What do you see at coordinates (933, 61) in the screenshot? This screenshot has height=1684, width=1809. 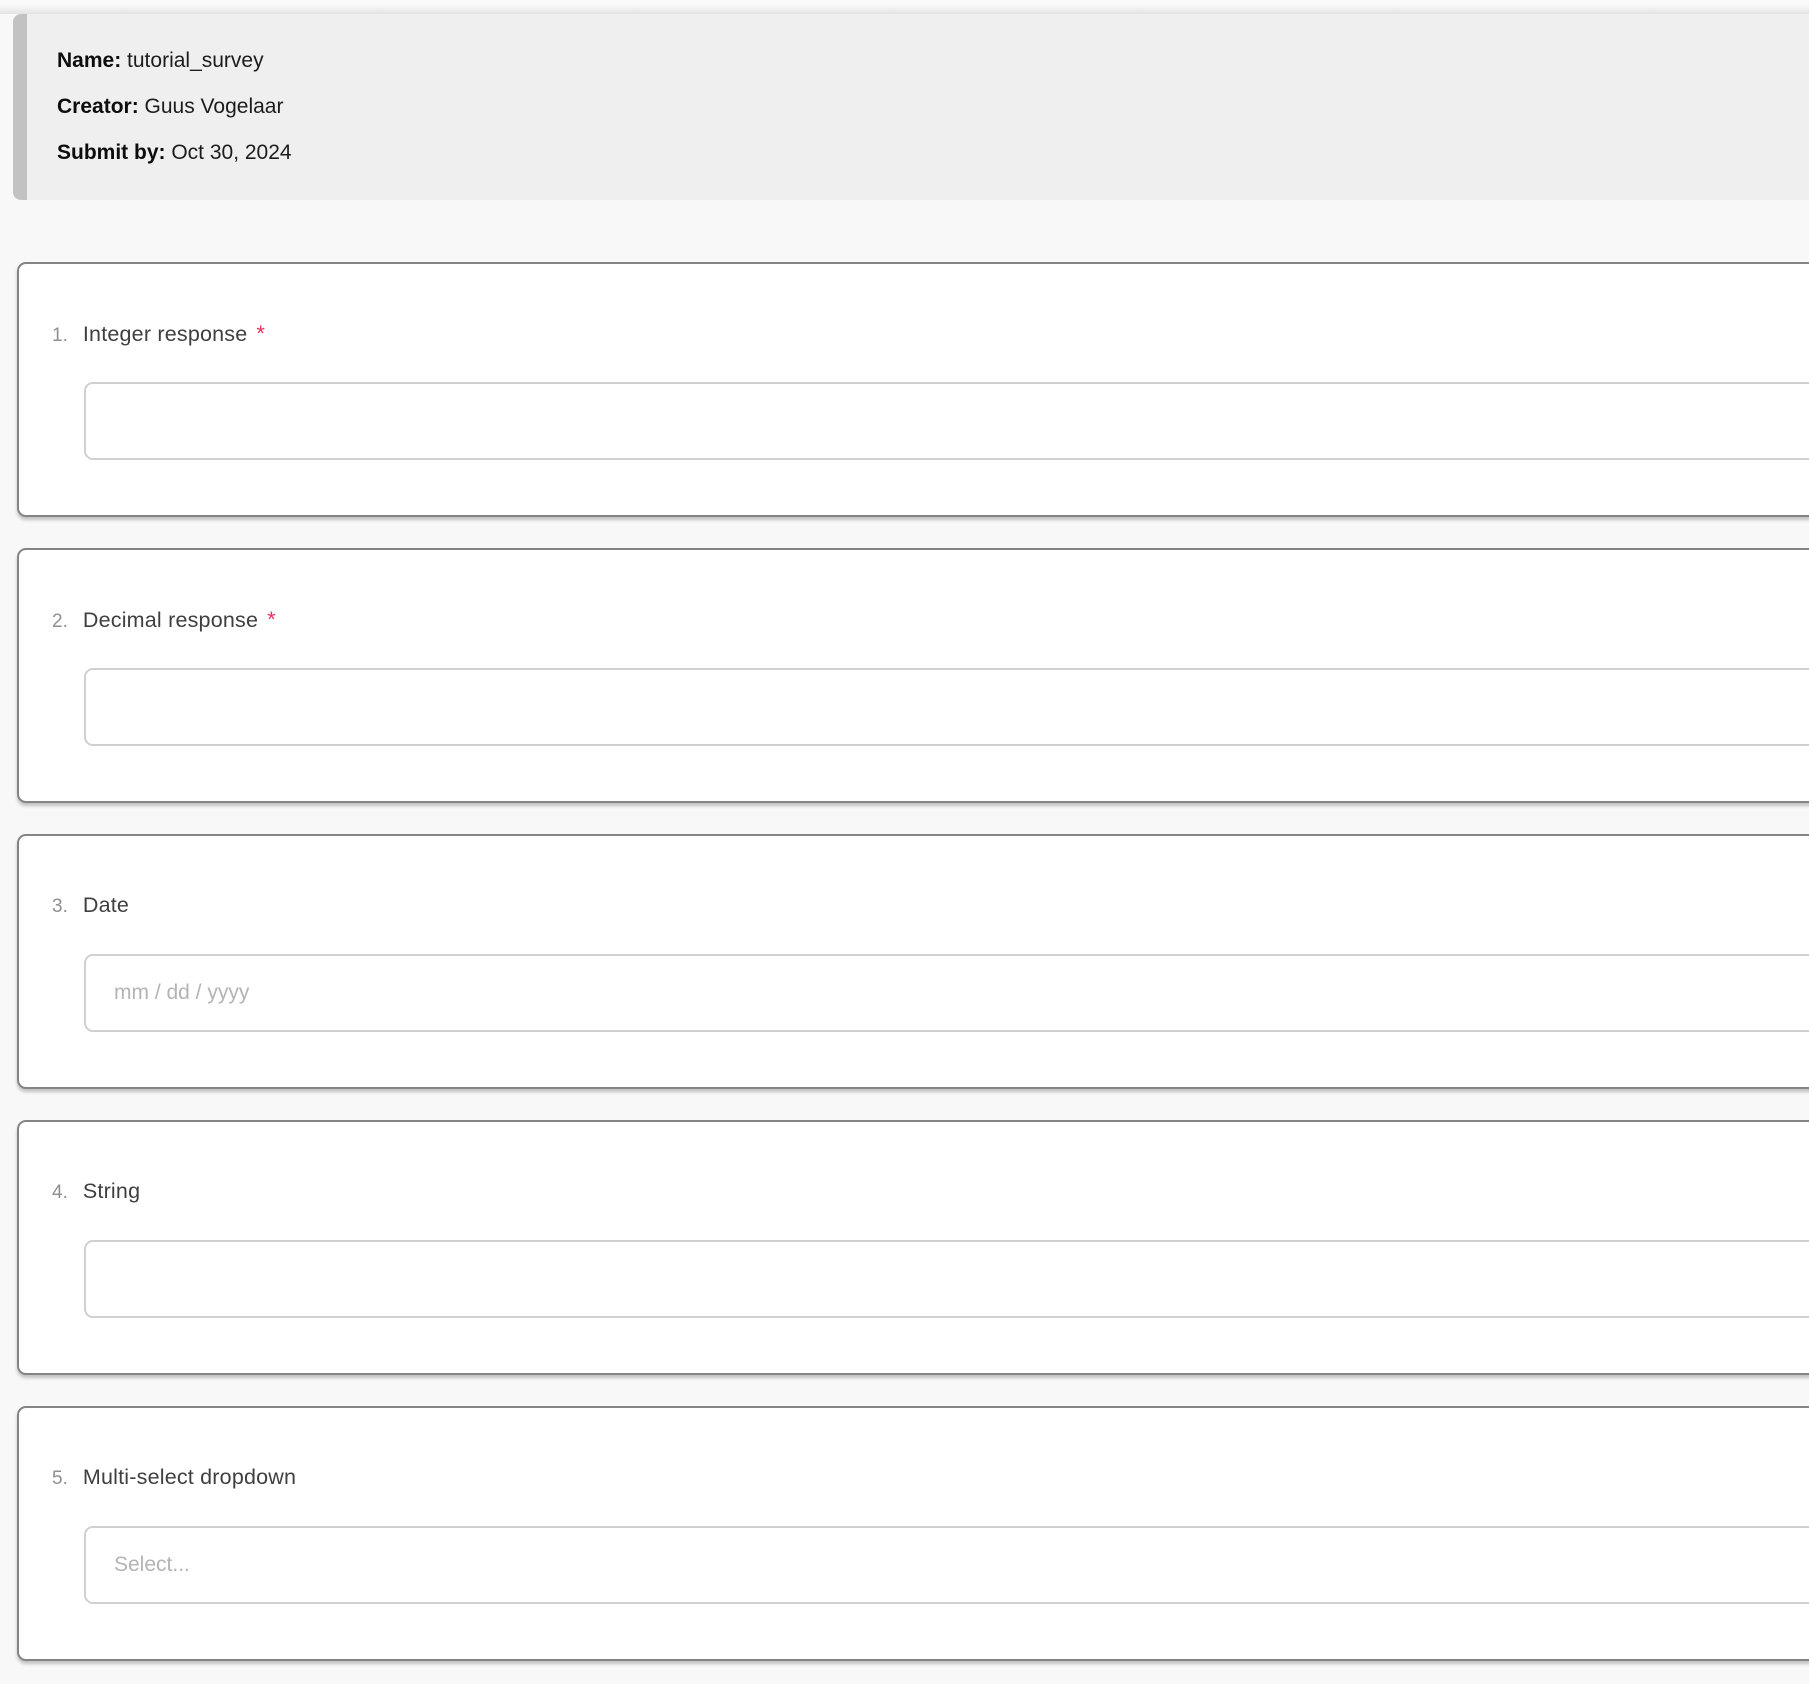 I see `header-field-name: Name: tutorial_survey` at bounding box center [933, 61].